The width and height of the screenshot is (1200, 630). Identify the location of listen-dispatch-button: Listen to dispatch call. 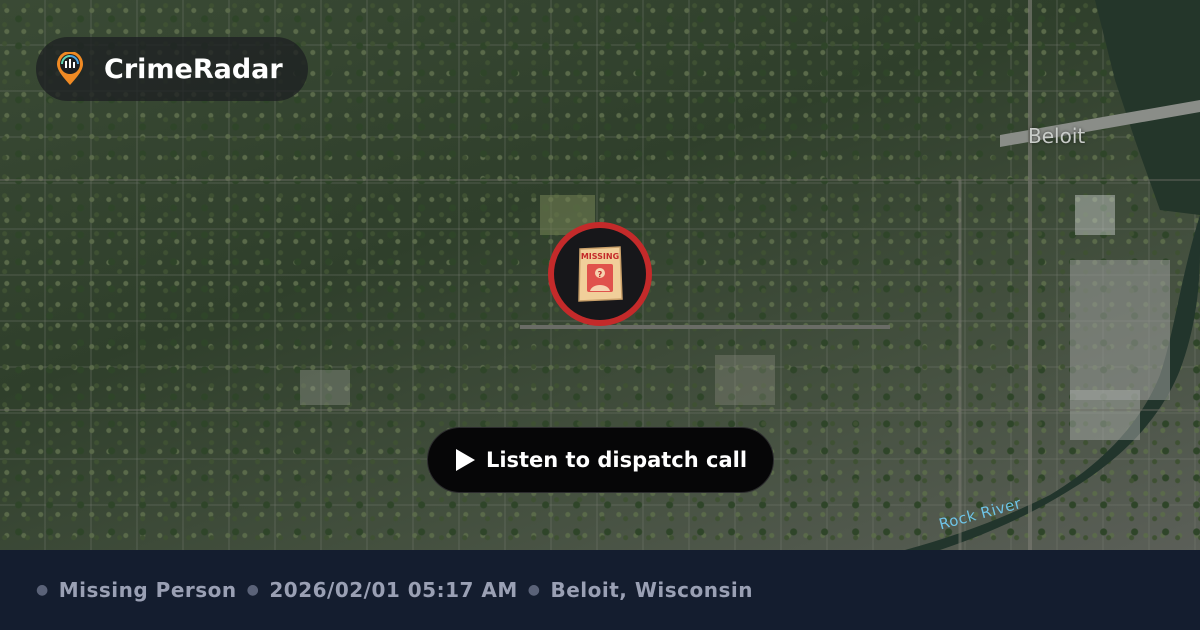
(600, 460).